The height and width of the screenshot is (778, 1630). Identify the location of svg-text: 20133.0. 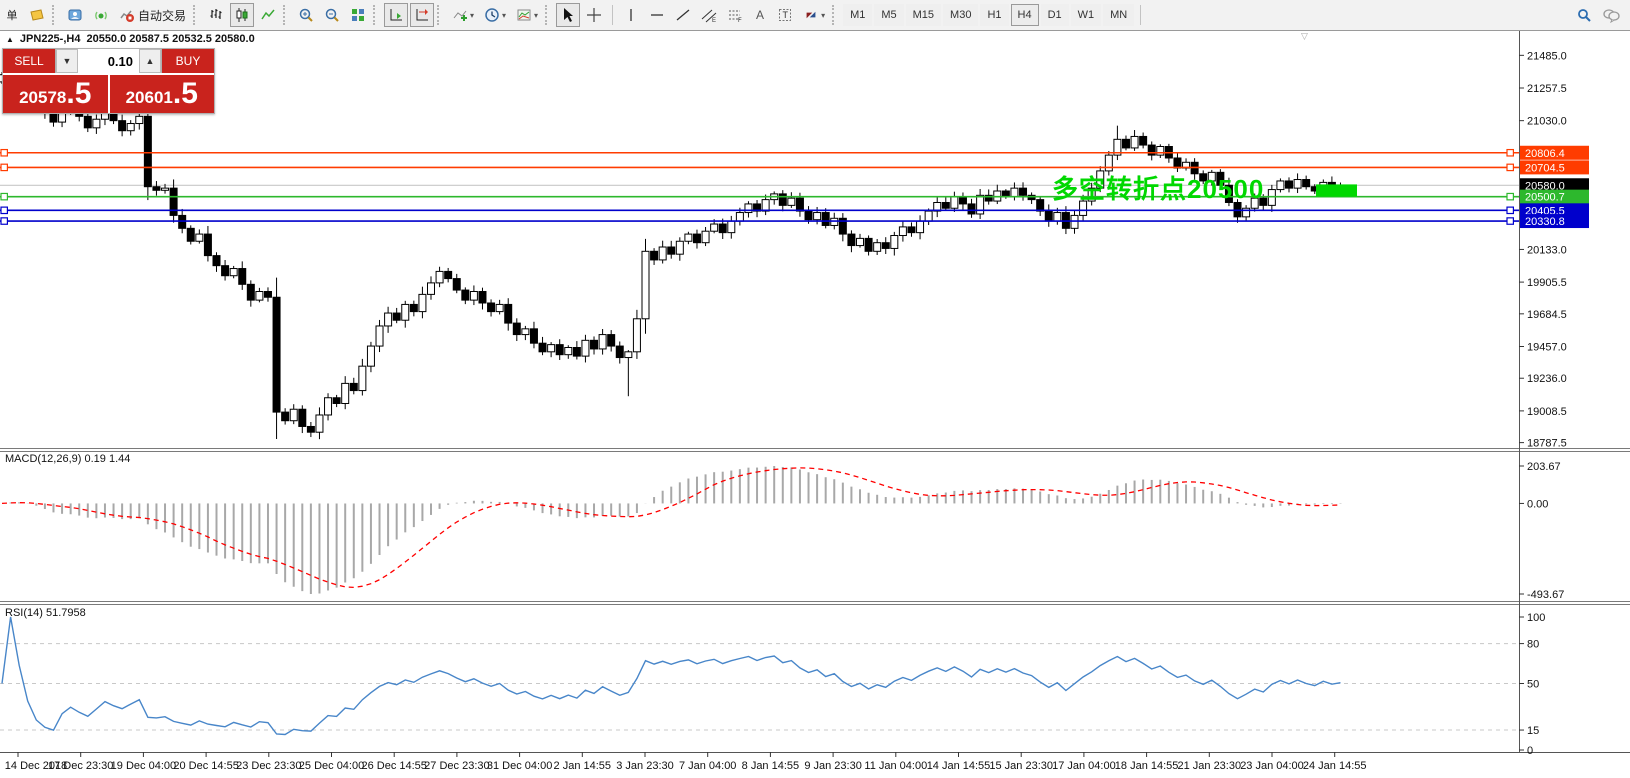
(1547, 250).